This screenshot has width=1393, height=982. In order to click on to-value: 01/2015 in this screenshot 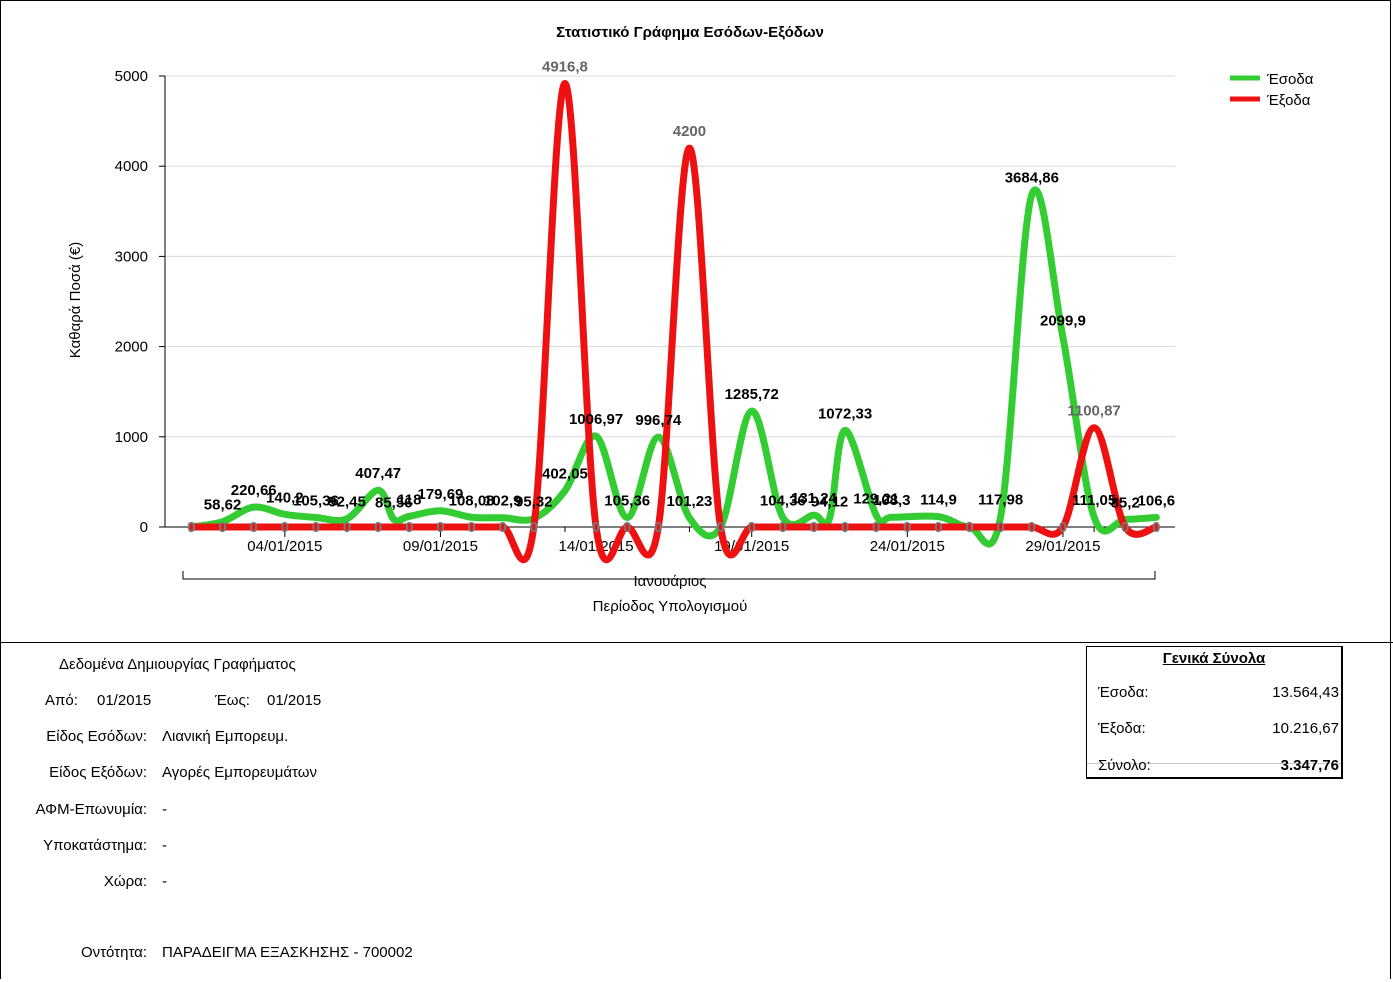, I will do `click(294, 700)`.